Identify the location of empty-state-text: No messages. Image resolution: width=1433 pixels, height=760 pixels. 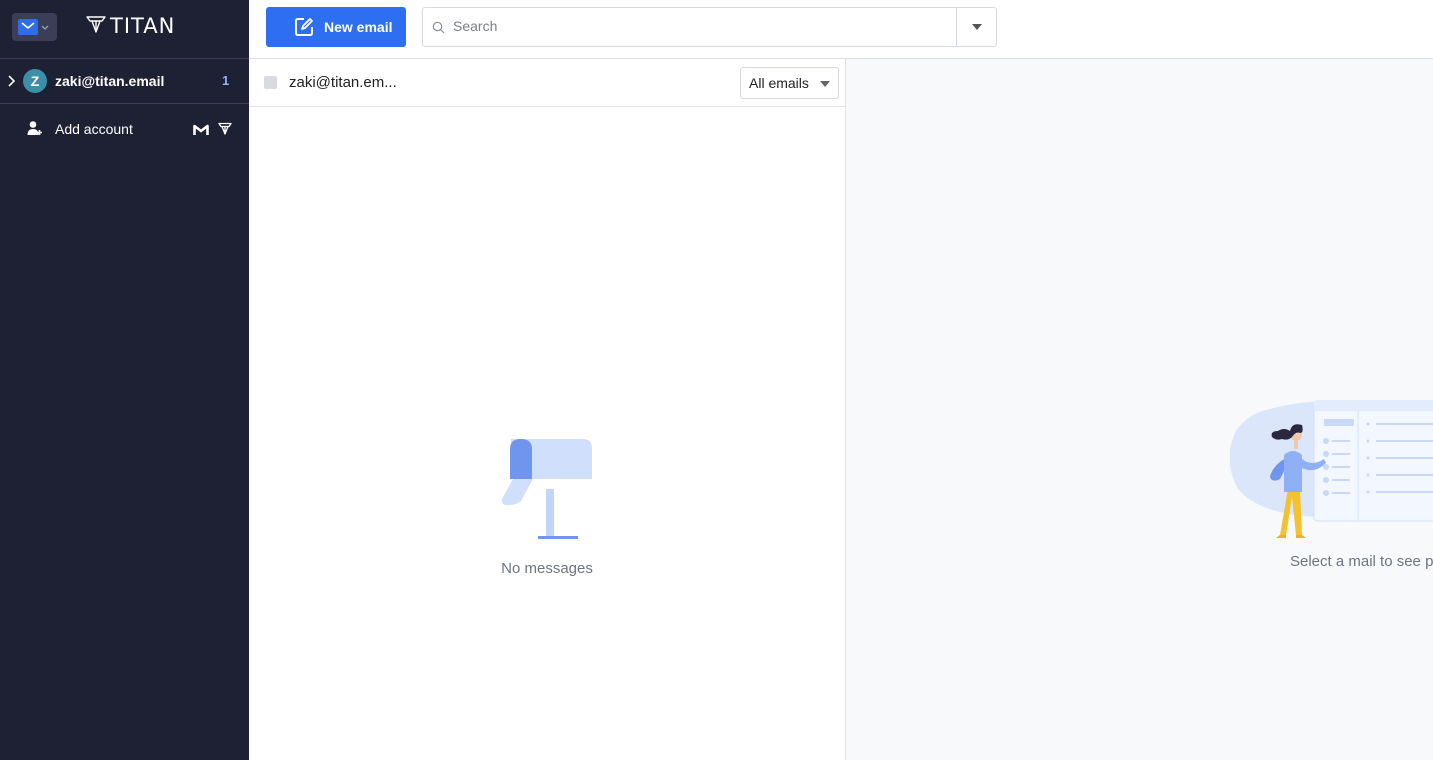
(547, 568).